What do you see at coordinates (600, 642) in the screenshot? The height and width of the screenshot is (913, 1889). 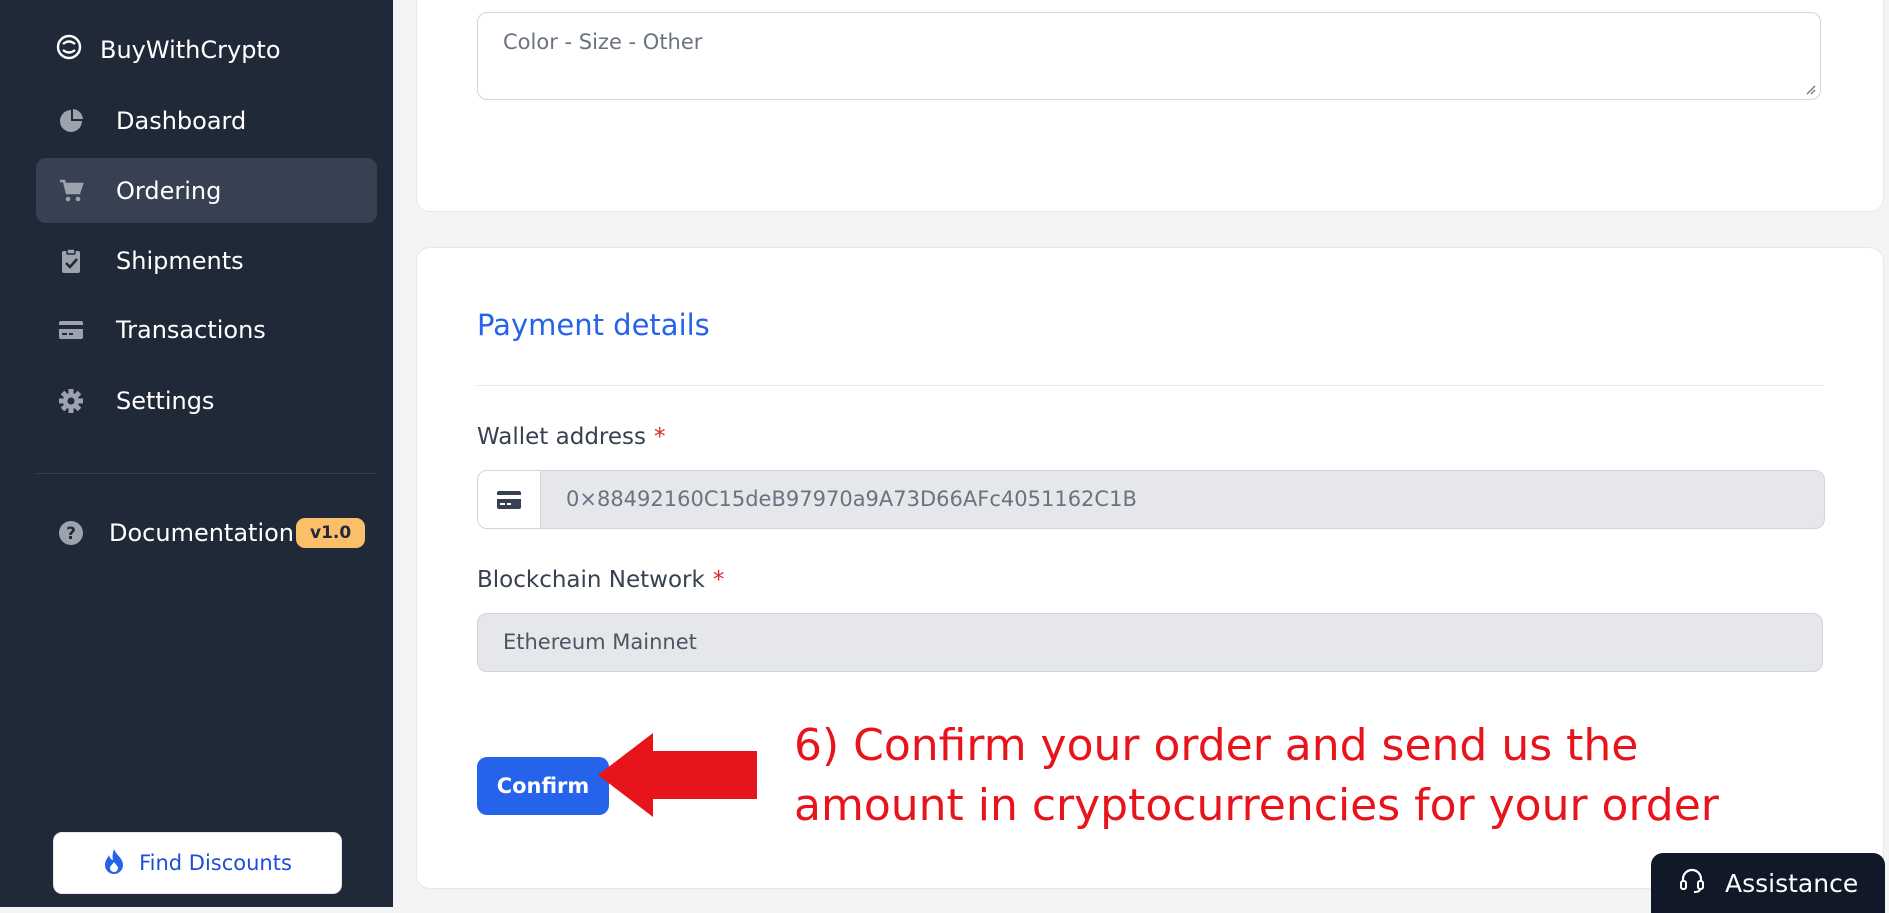 I see `blockchain-network-value: Ethereum Mainnet` at bounding box center [600, 642].